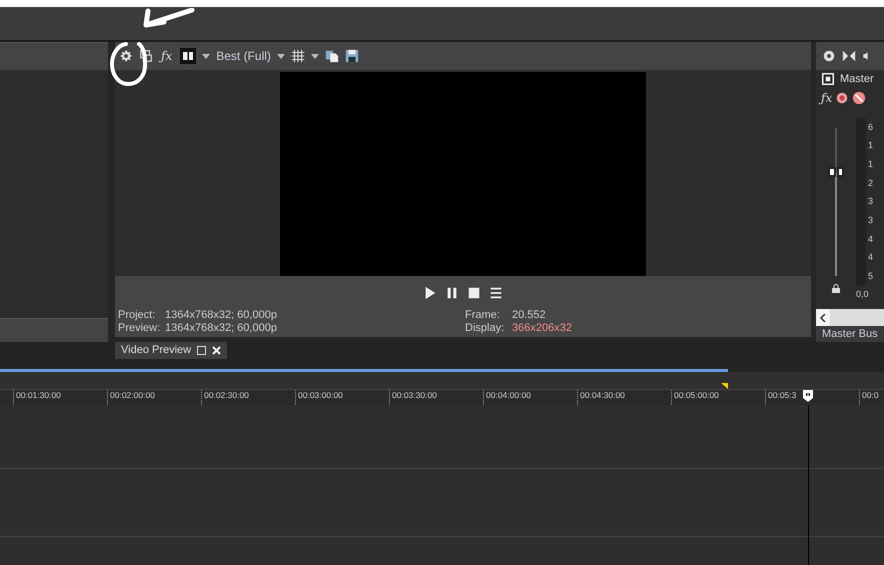 Image resolution: width=884 pixels, height=565 pixels. What do you see at coordinates (863, 294) in the screenshot?
I see `meter-reading: 0,0` at bounding box center [863, 294].